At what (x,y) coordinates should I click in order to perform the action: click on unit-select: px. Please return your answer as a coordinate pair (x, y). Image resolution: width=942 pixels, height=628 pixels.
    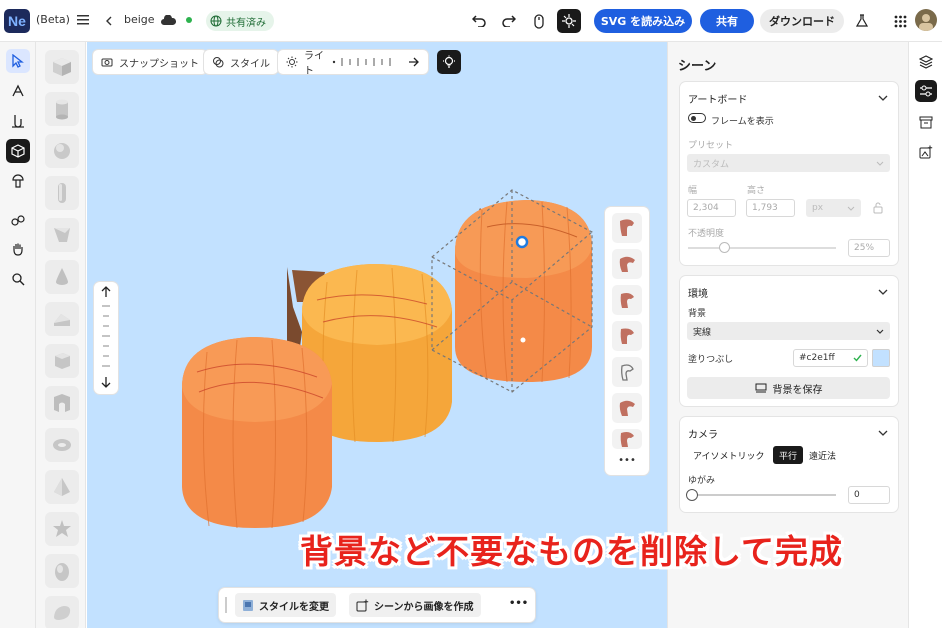
    Looking at the image, I should click on (833, 208).